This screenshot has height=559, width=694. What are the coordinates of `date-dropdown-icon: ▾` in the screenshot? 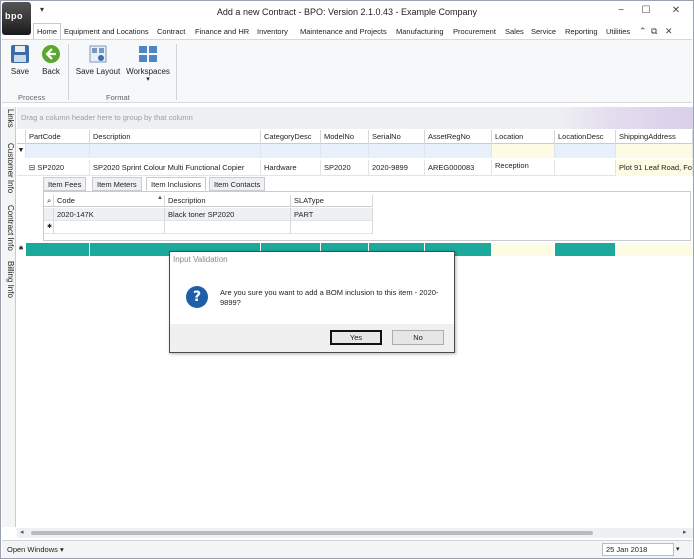 It's located at (678, 549).